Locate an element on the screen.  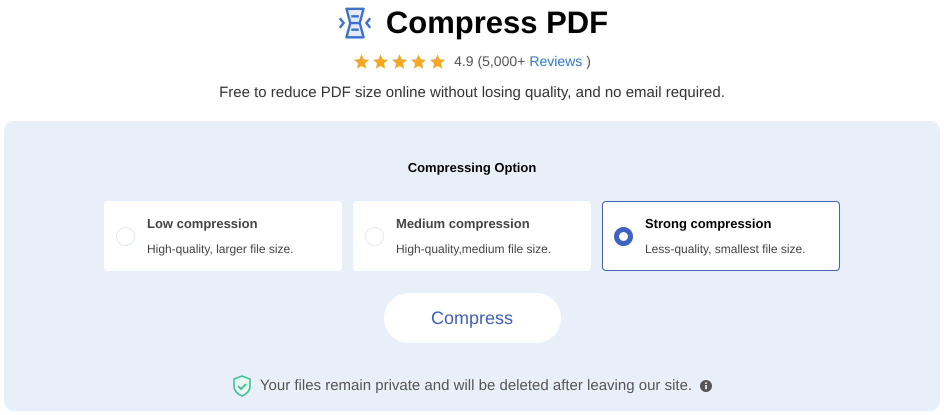
compression-option: Low compression High-quality, larger file size. is located at coordinates (223, 236).